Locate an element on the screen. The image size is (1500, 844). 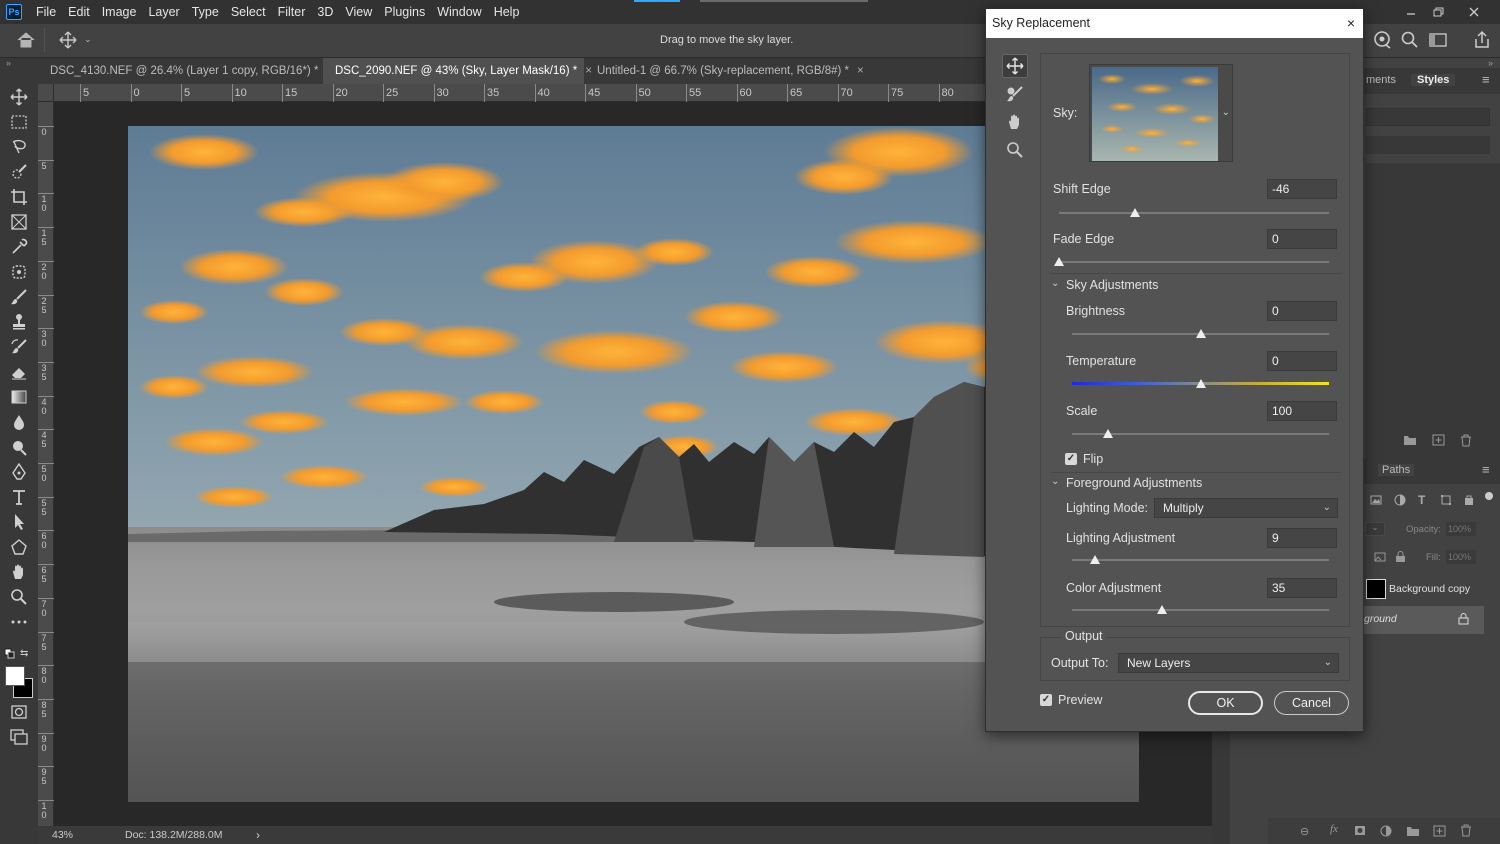
lock-pixels-icon is located at coordinates (1380, 559).